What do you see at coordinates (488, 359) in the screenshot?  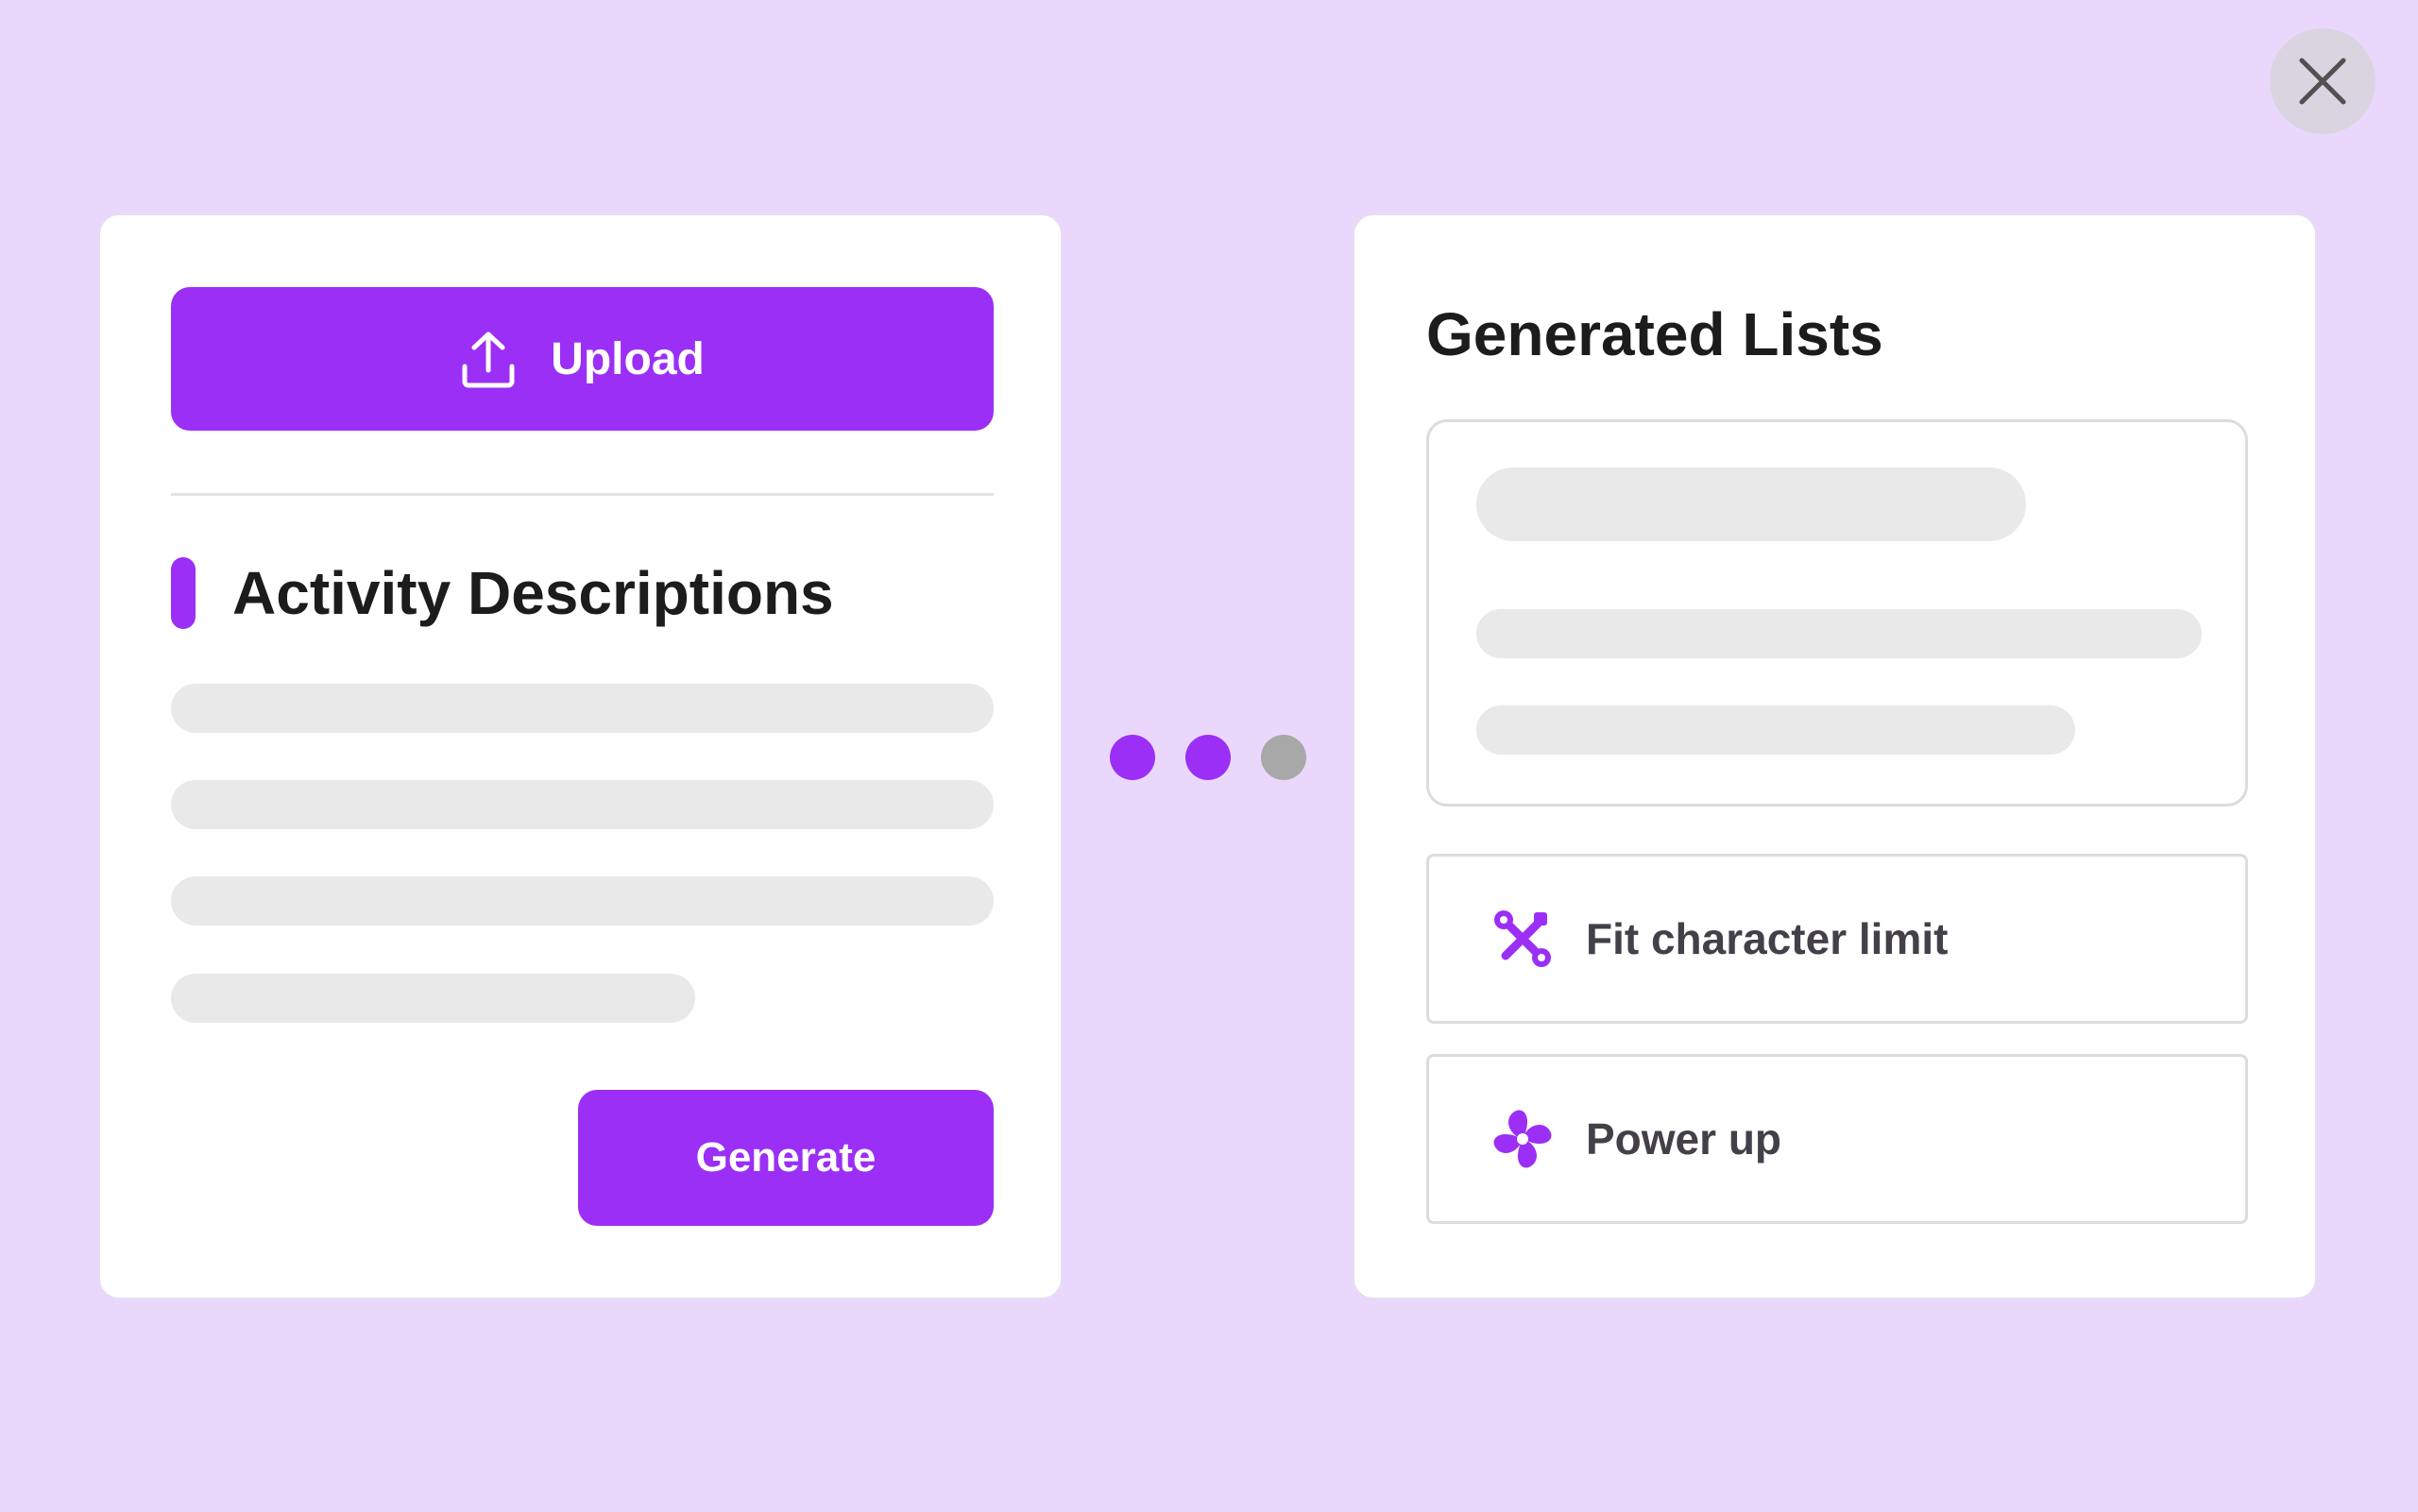 I see `upload-icon` at bounding box center [488, 359].